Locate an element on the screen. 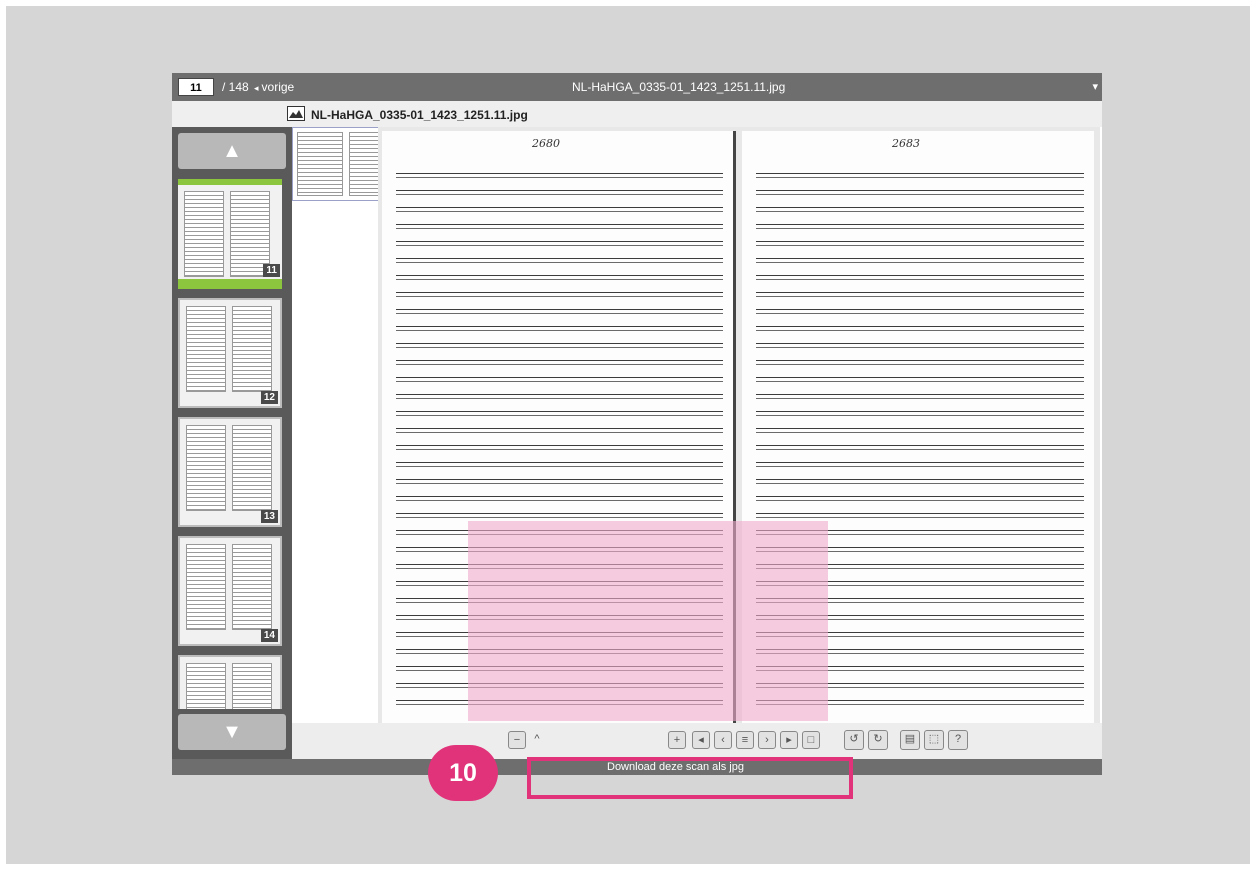  right-page-number: 2683 is located at coordinates (906, 143).